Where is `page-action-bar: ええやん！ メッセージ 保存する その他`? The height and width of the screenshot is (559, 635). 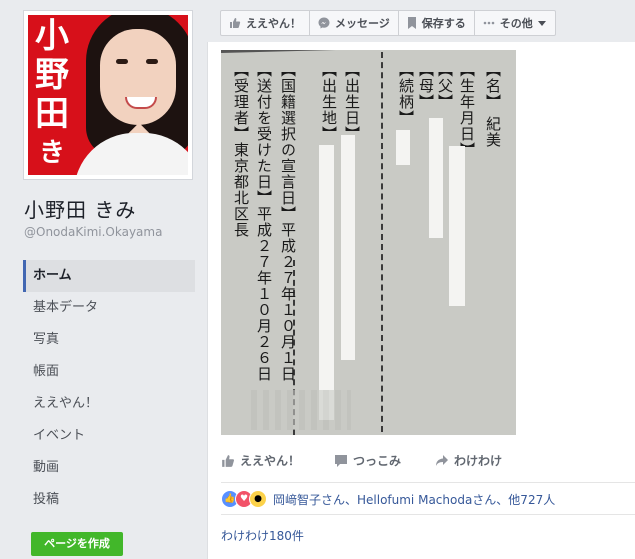
page-action-bar: ええやん！ メッセージ 保存する その他 is located at coordinates (388, 23).